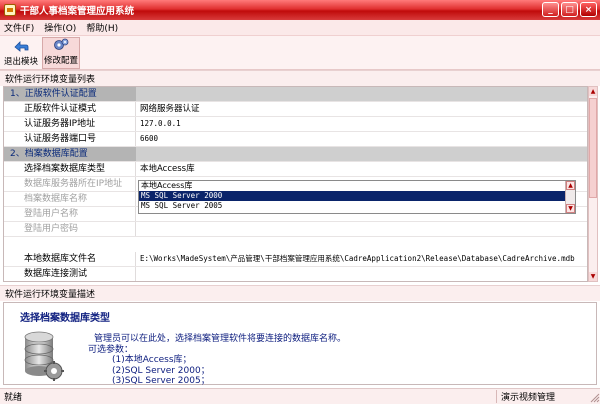 This screenshot has width=600, height=404. Describe the element at coordinates (61, 44) in the screenshot. I see `gear-settings-icon` at that location.